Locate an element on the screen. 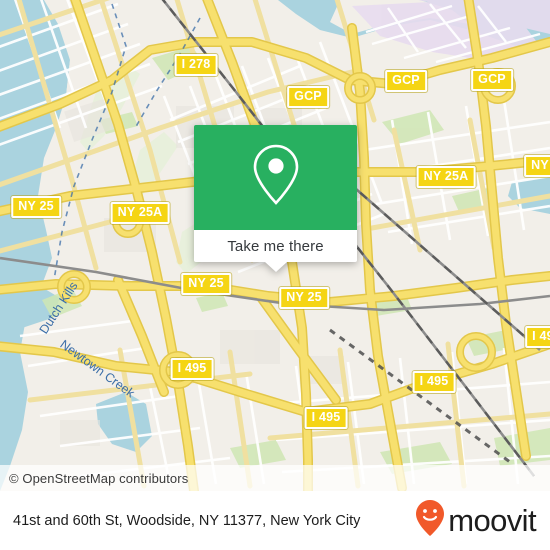  location-pin-icon is located at coordinates (276, 177).